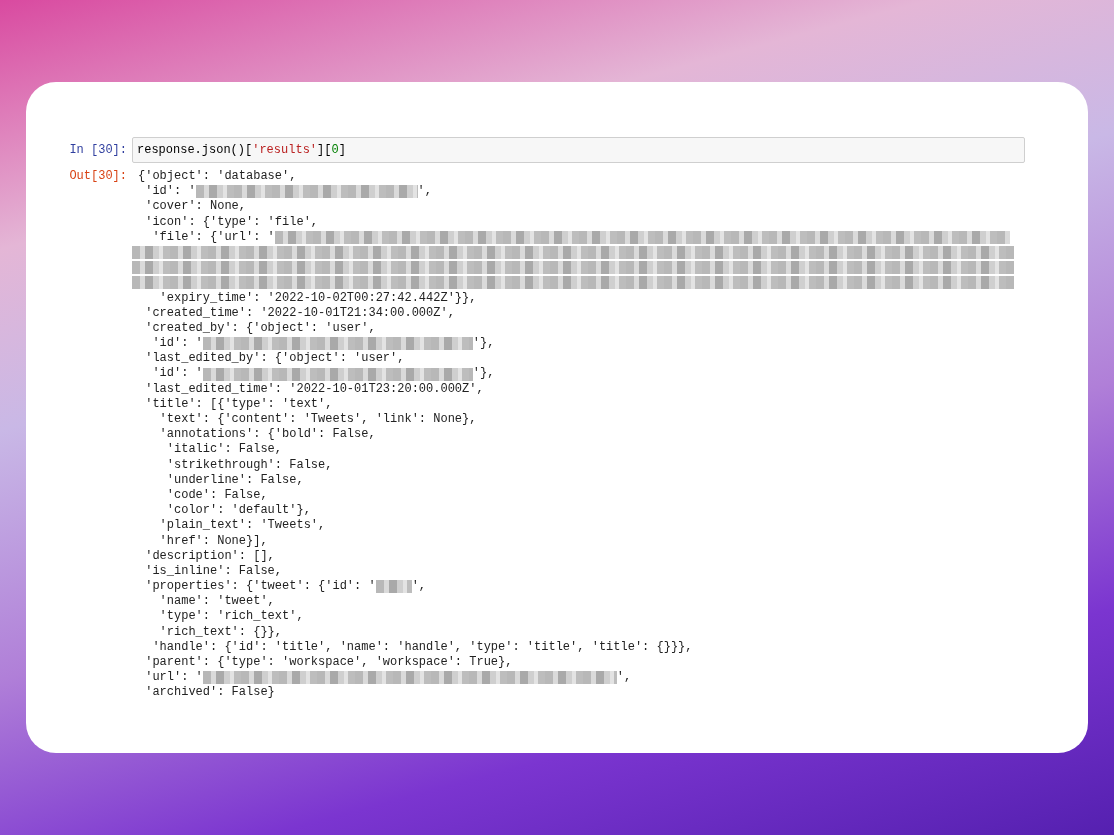 The height and width of the screenshot is (835, 1114). Describe the element at coordinates (242, 526) in the screenshot. I see `output-text: 'plain_text': 'Tweets',` at that location.